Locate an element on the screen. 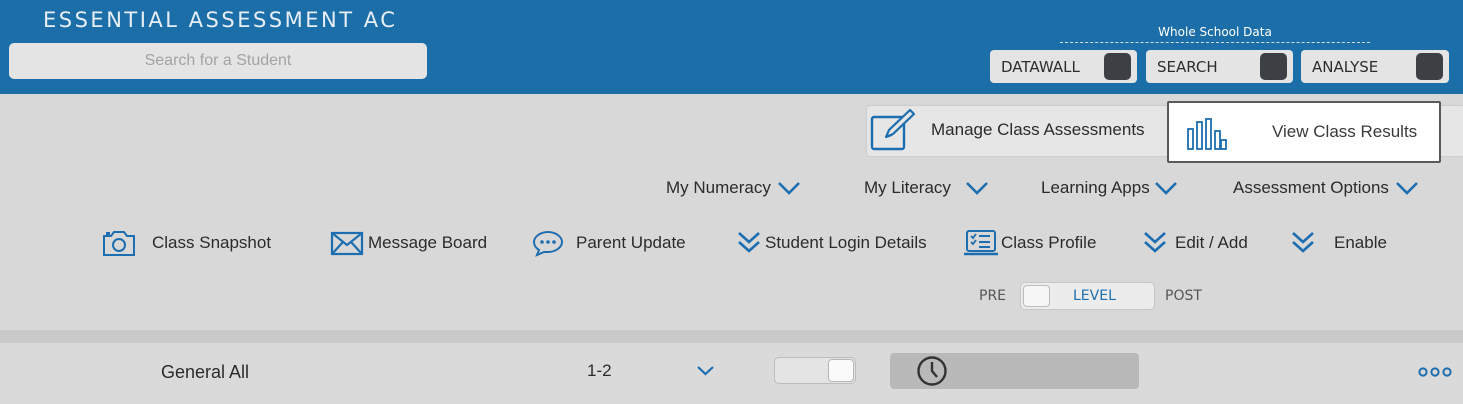  analyse-label: ANALYSE is located at coordinates (1345, 66).